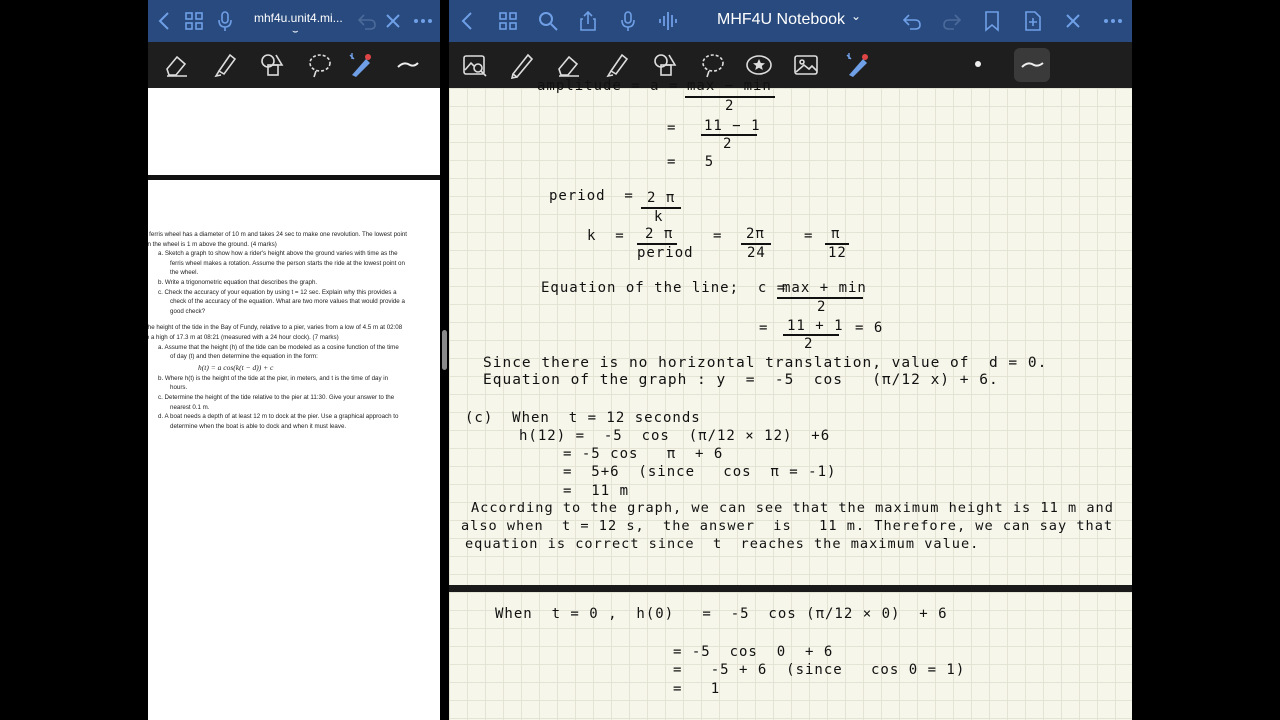 The image size is (1280, 720). I want to click on image-insert-tool-icon, so click(806, 65).